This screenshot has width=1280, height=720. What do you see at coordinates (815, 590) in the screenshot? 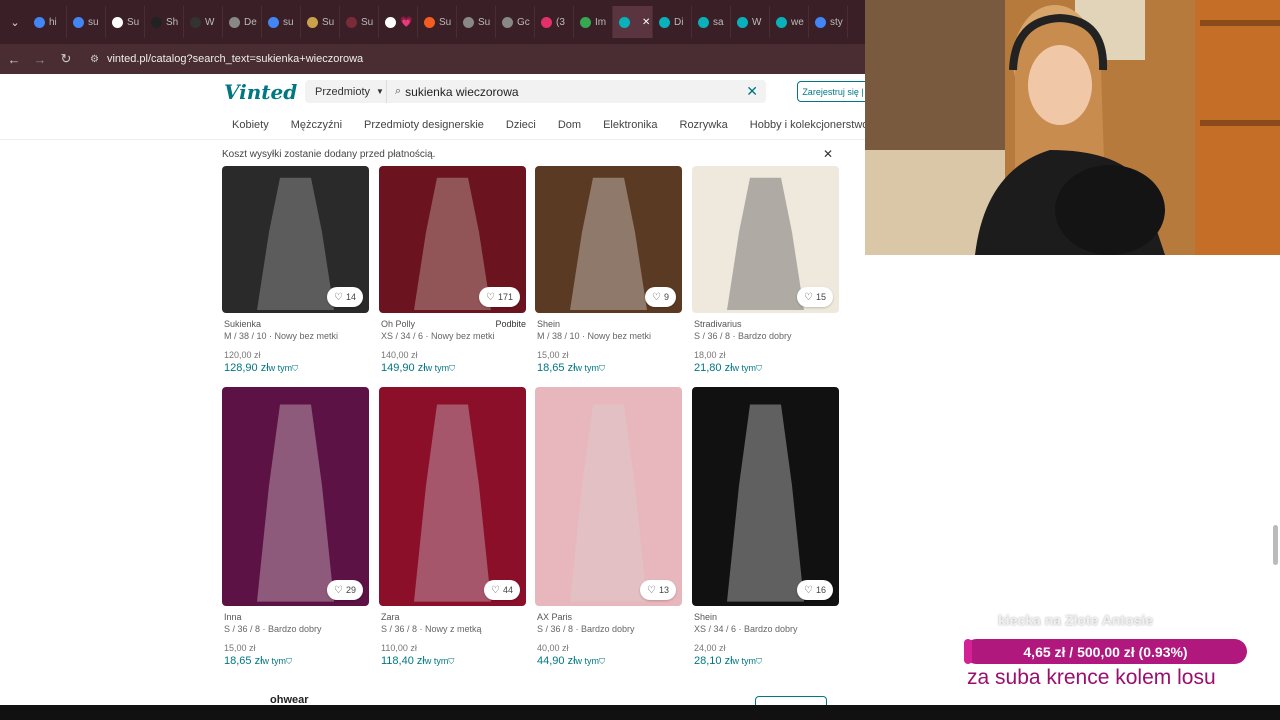
I see `favourite-button: ♡ 16` at bounding box center [815, 590].